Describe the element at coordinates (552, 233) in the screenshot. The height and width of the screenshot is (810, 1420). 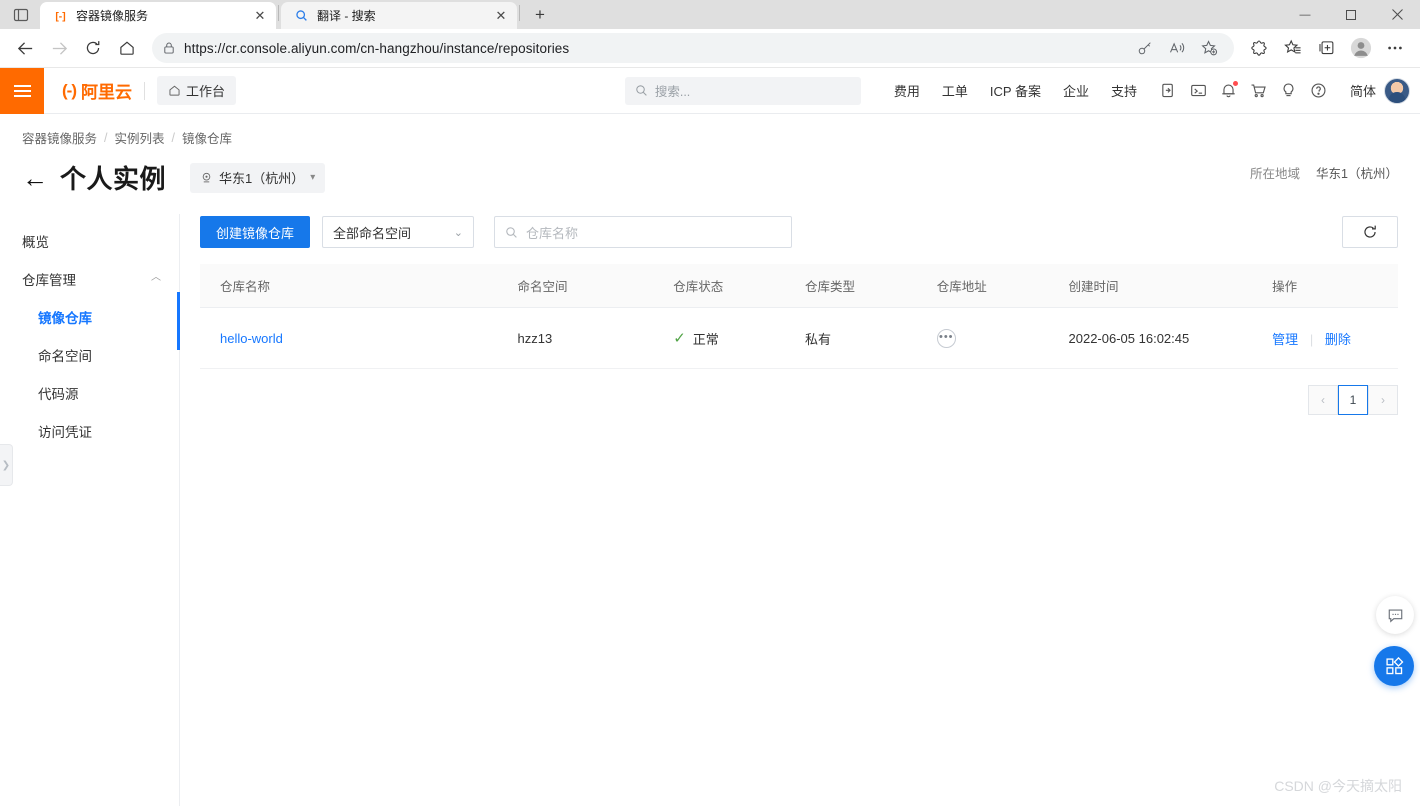
I see `repository-search-placeholder: 仓库名称` at that location.